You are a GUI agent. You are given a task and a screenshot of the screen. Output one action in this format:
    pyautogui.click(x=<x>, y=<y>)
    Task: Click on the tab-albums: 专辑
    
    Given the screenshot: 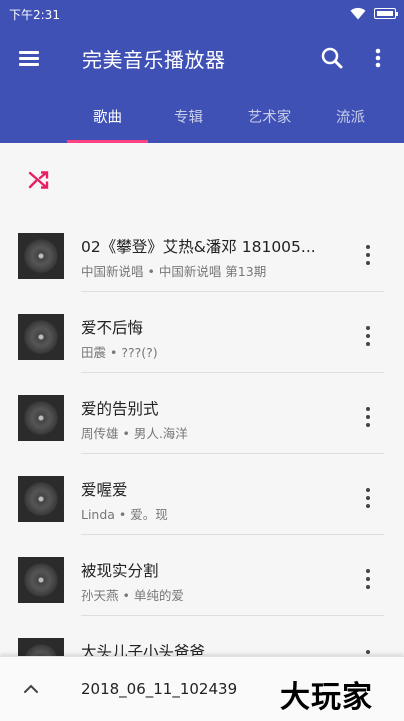 What is the action you would take?
    pyautogui.click(x=188, y=116)
    